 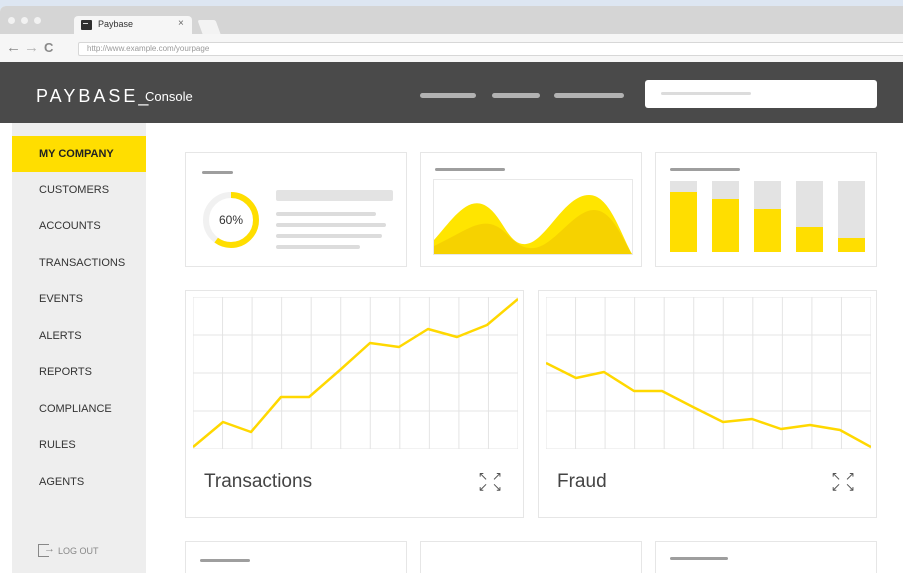 I want to click on tab-title: Paybase, so click(x=116, y=24).